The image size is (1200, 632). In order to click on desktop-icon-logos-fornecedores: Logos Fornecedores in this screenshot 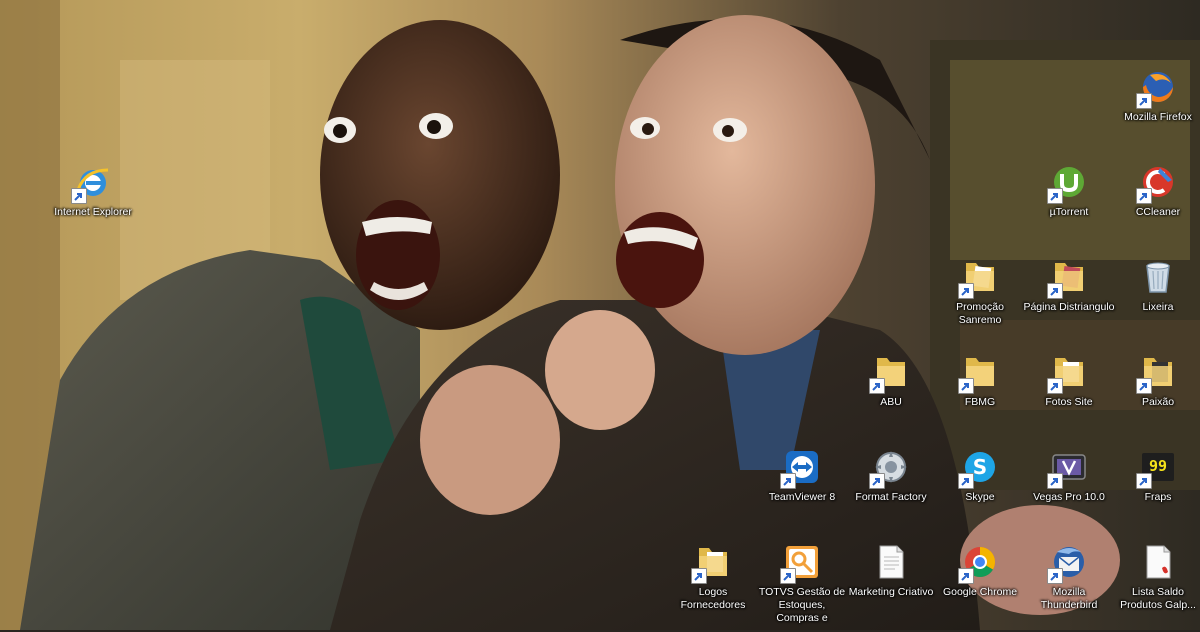, I will do `click(713, 586)`.